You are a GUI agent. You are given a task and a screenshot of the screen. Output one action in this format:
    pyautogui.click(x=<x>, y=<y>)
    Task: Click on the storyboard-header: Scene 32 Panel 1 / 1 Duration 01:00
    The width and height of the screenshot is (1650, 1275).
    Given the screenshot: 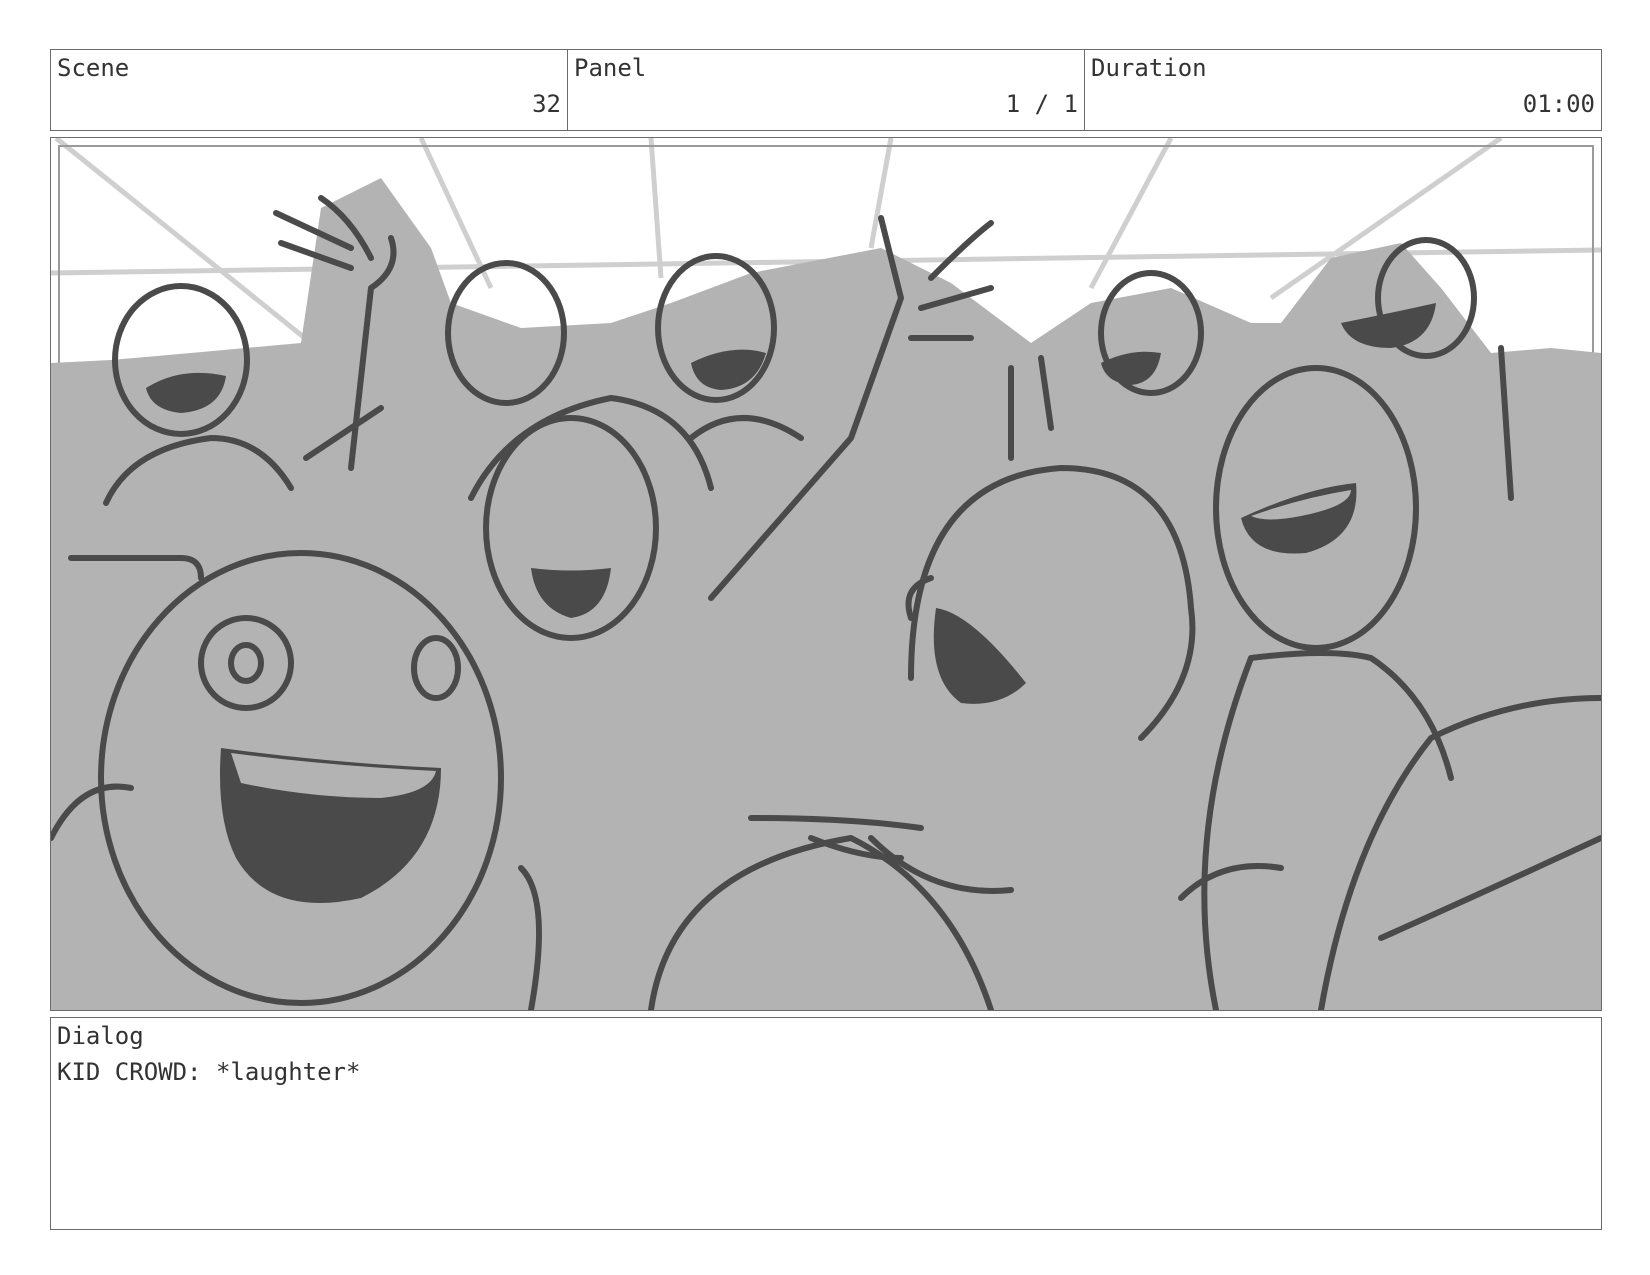 What is the action you would take?
    pyautogui.click(x=826, y=90)
    